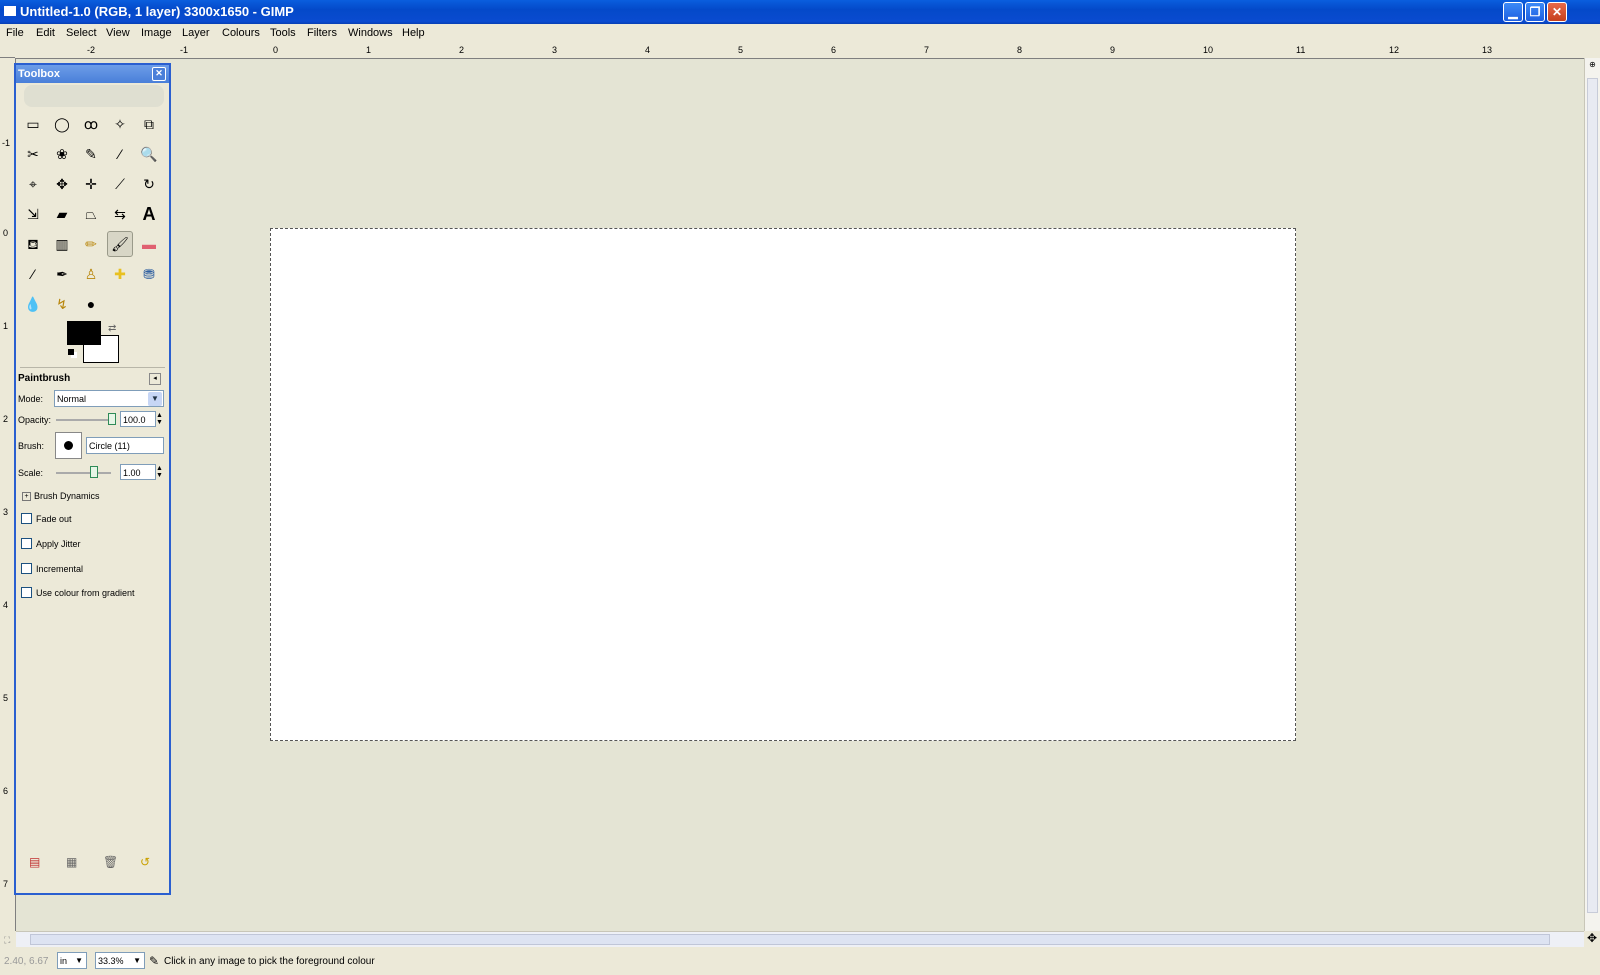  What do you see at coordinates (120, 274) in the screenshot?
I see `heal-tool-icon: ✚` at bounding box center [120, 274].